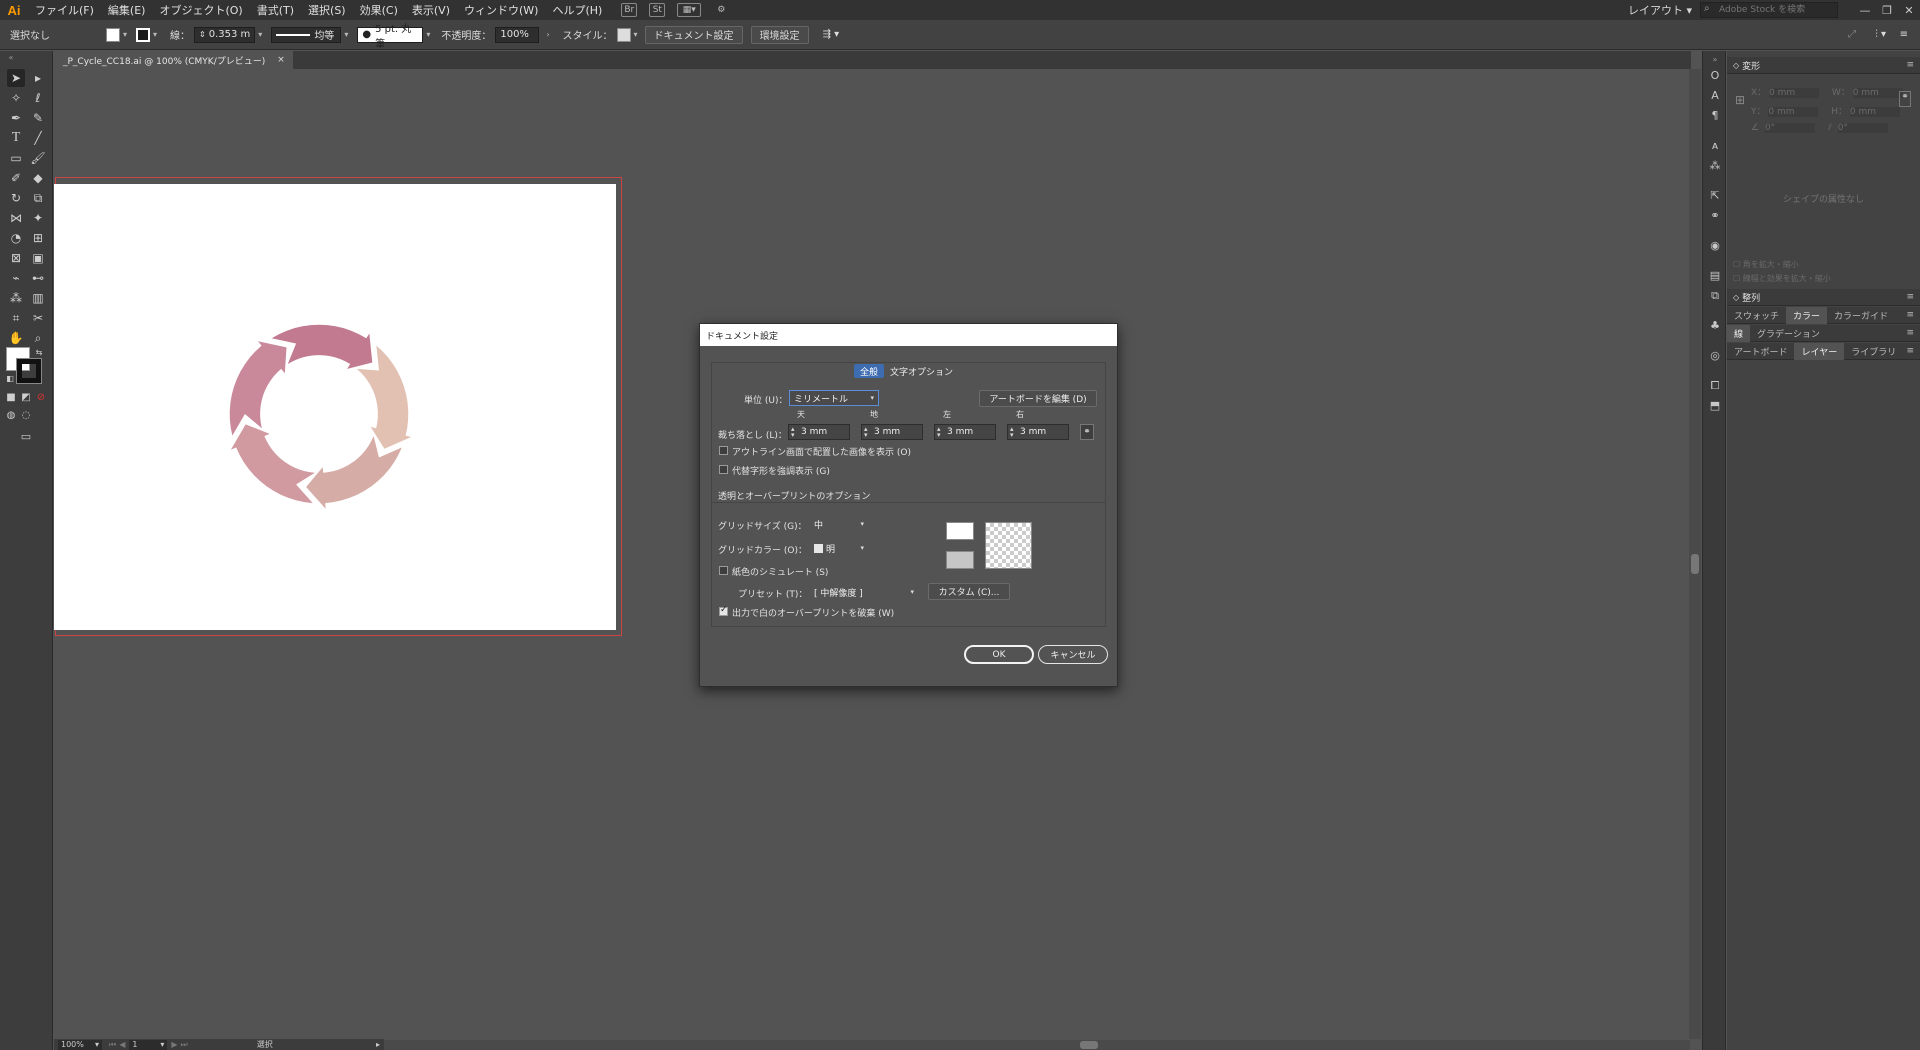  Describe the element at coordinates (1089, 1045) in the screenshot. I see `scrollbar-thumb` at that location.